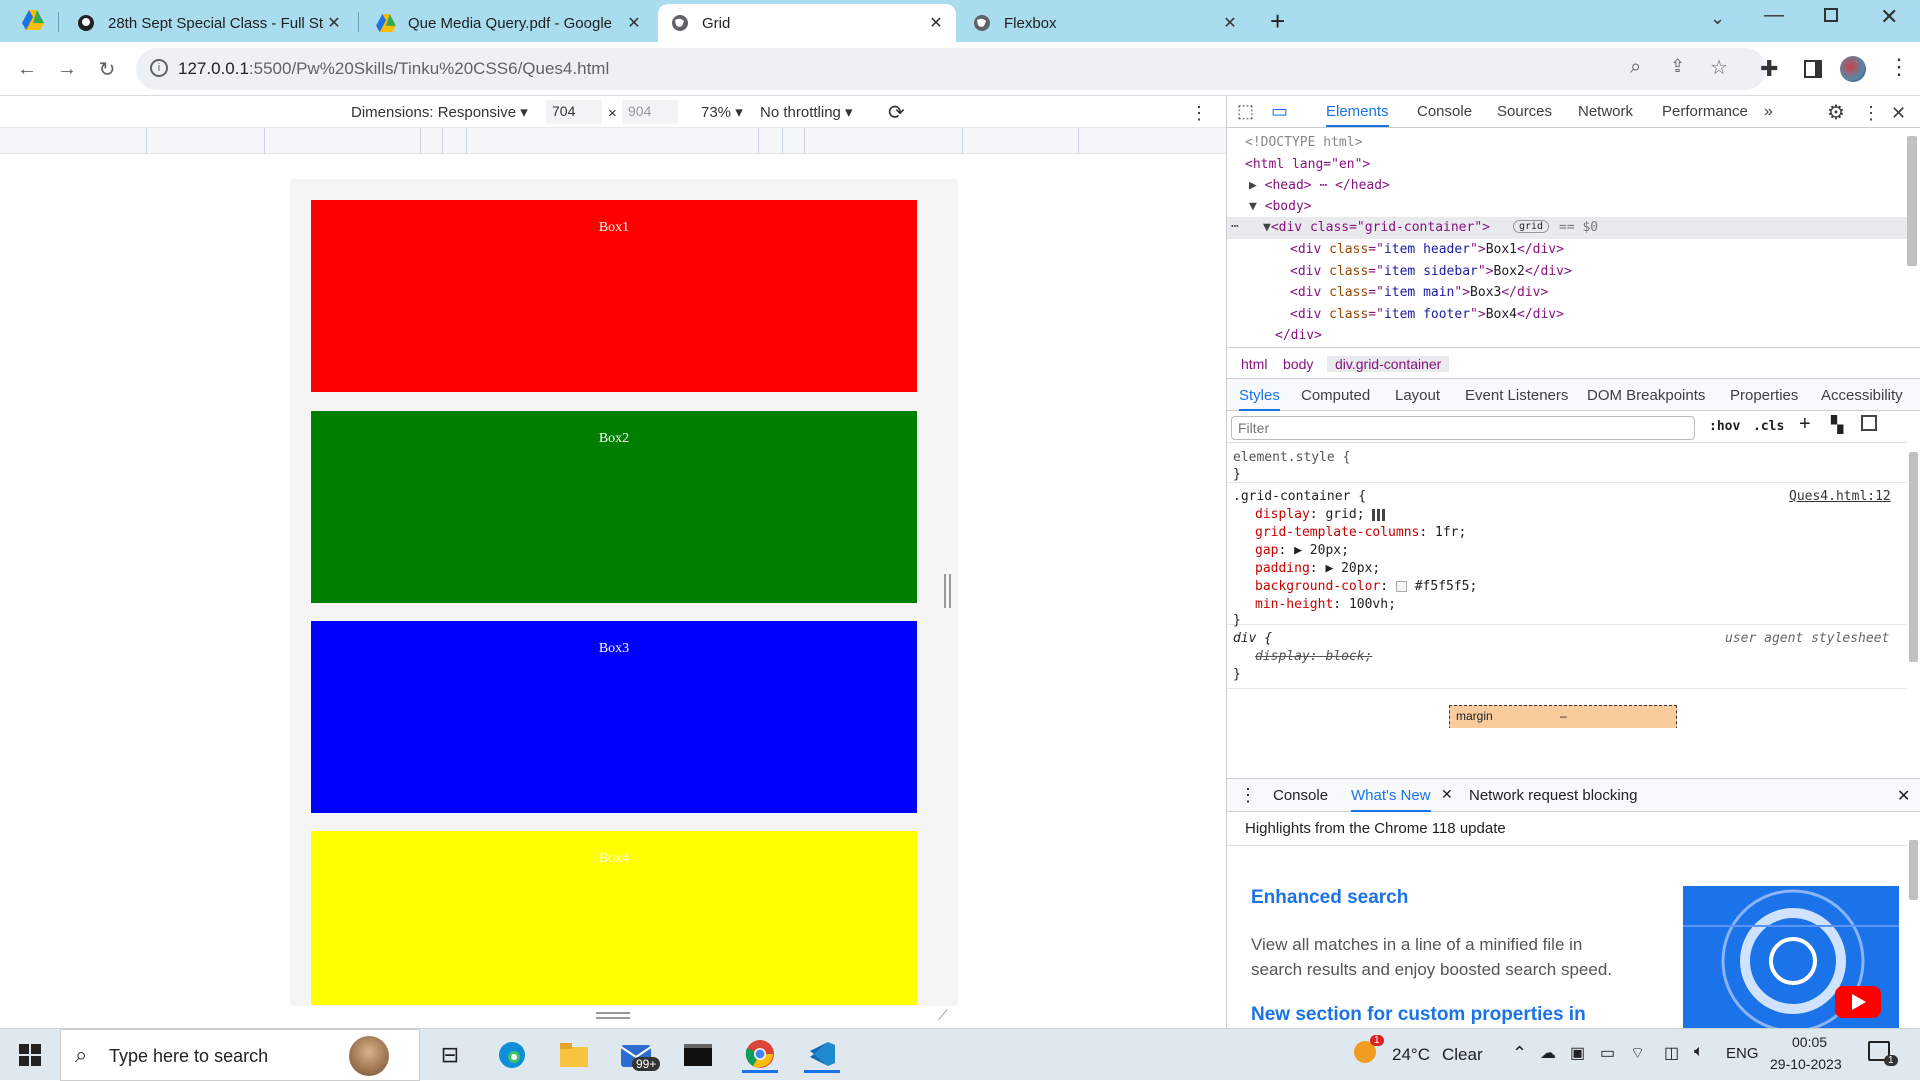 This screenshot has height=1081, width=1920. I want to click on crumb-body: body, so click(1298, 364).